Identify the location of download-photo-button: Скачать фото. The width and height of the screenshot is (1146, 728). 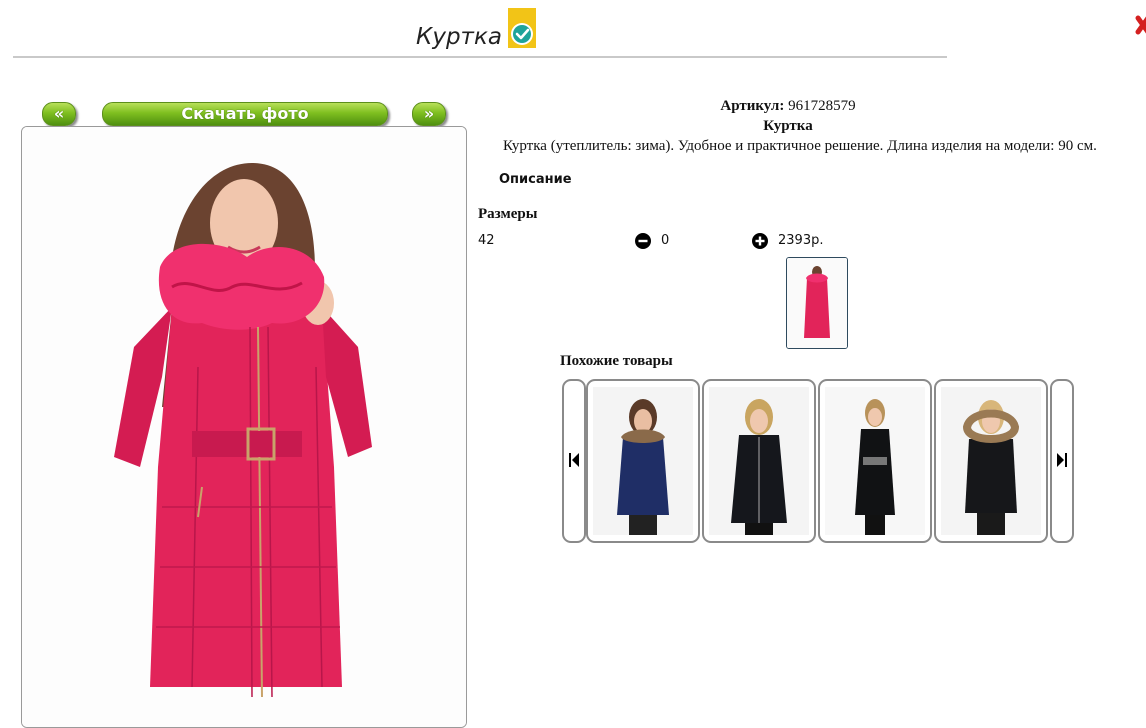
(245, 114).